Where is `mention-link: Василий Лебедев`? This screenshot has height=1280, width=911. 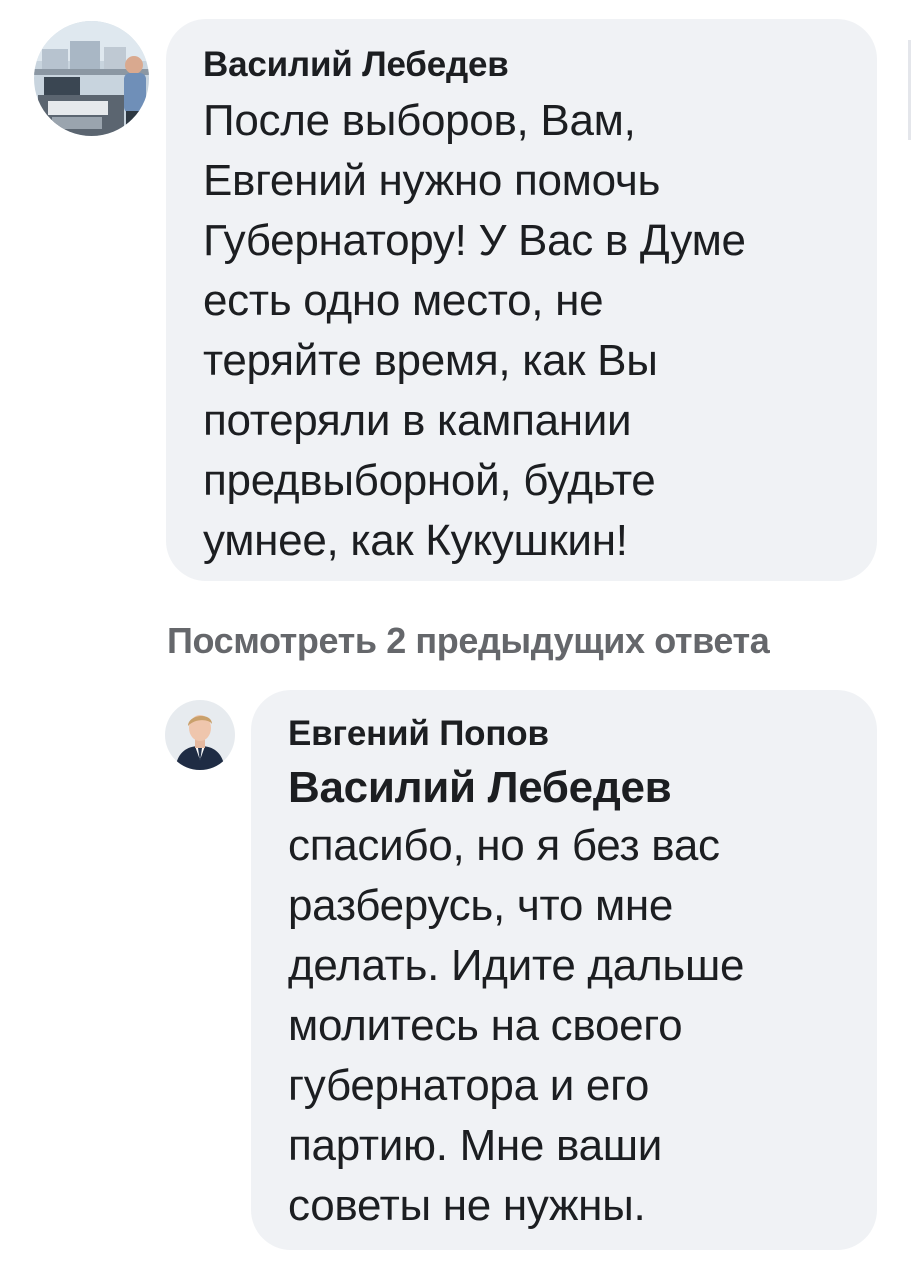 mention-link: Василий Лебедев is located at coordinates (567, 788).